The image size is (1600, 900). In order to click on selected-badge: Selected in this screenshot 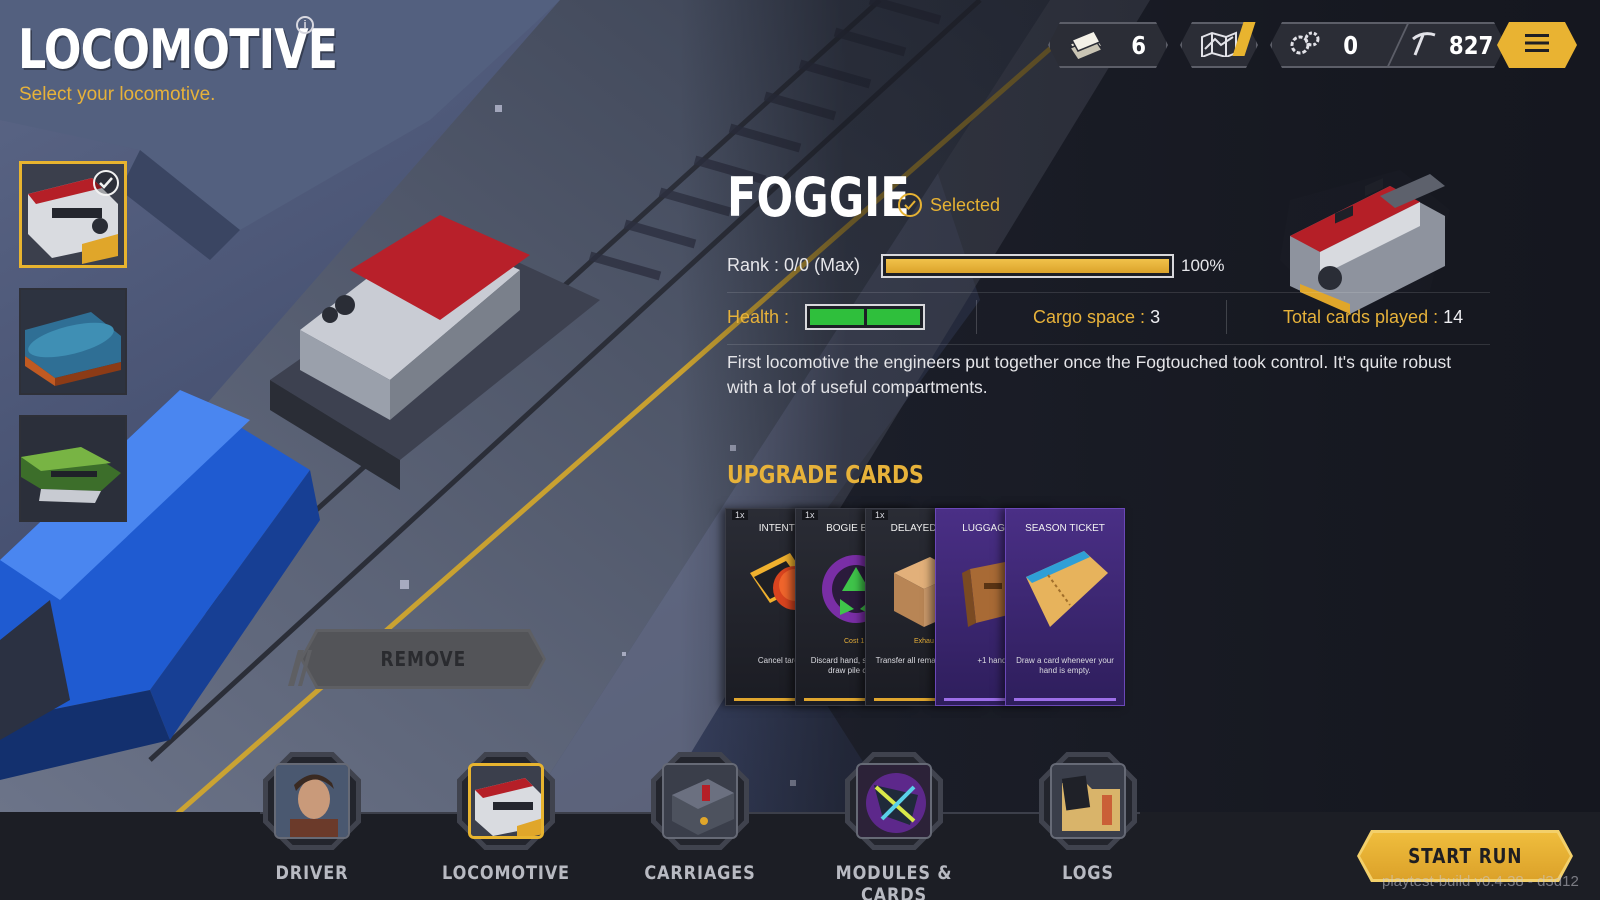, I will do `click(949, 205)`.